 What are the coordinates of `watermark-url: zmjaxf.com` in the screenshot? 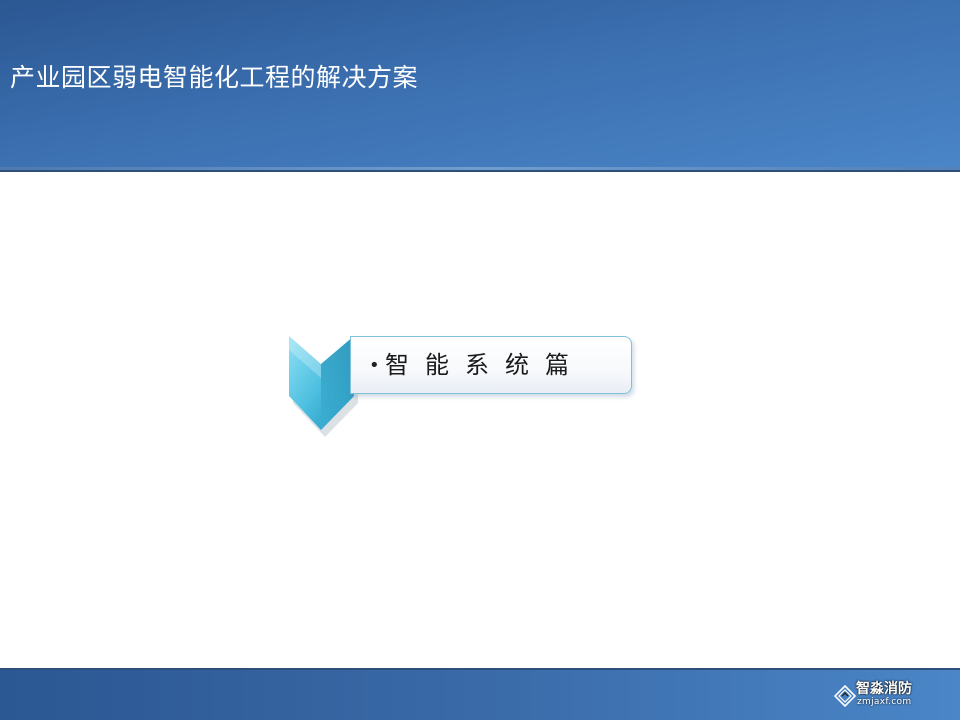 It's located at (884, 702).